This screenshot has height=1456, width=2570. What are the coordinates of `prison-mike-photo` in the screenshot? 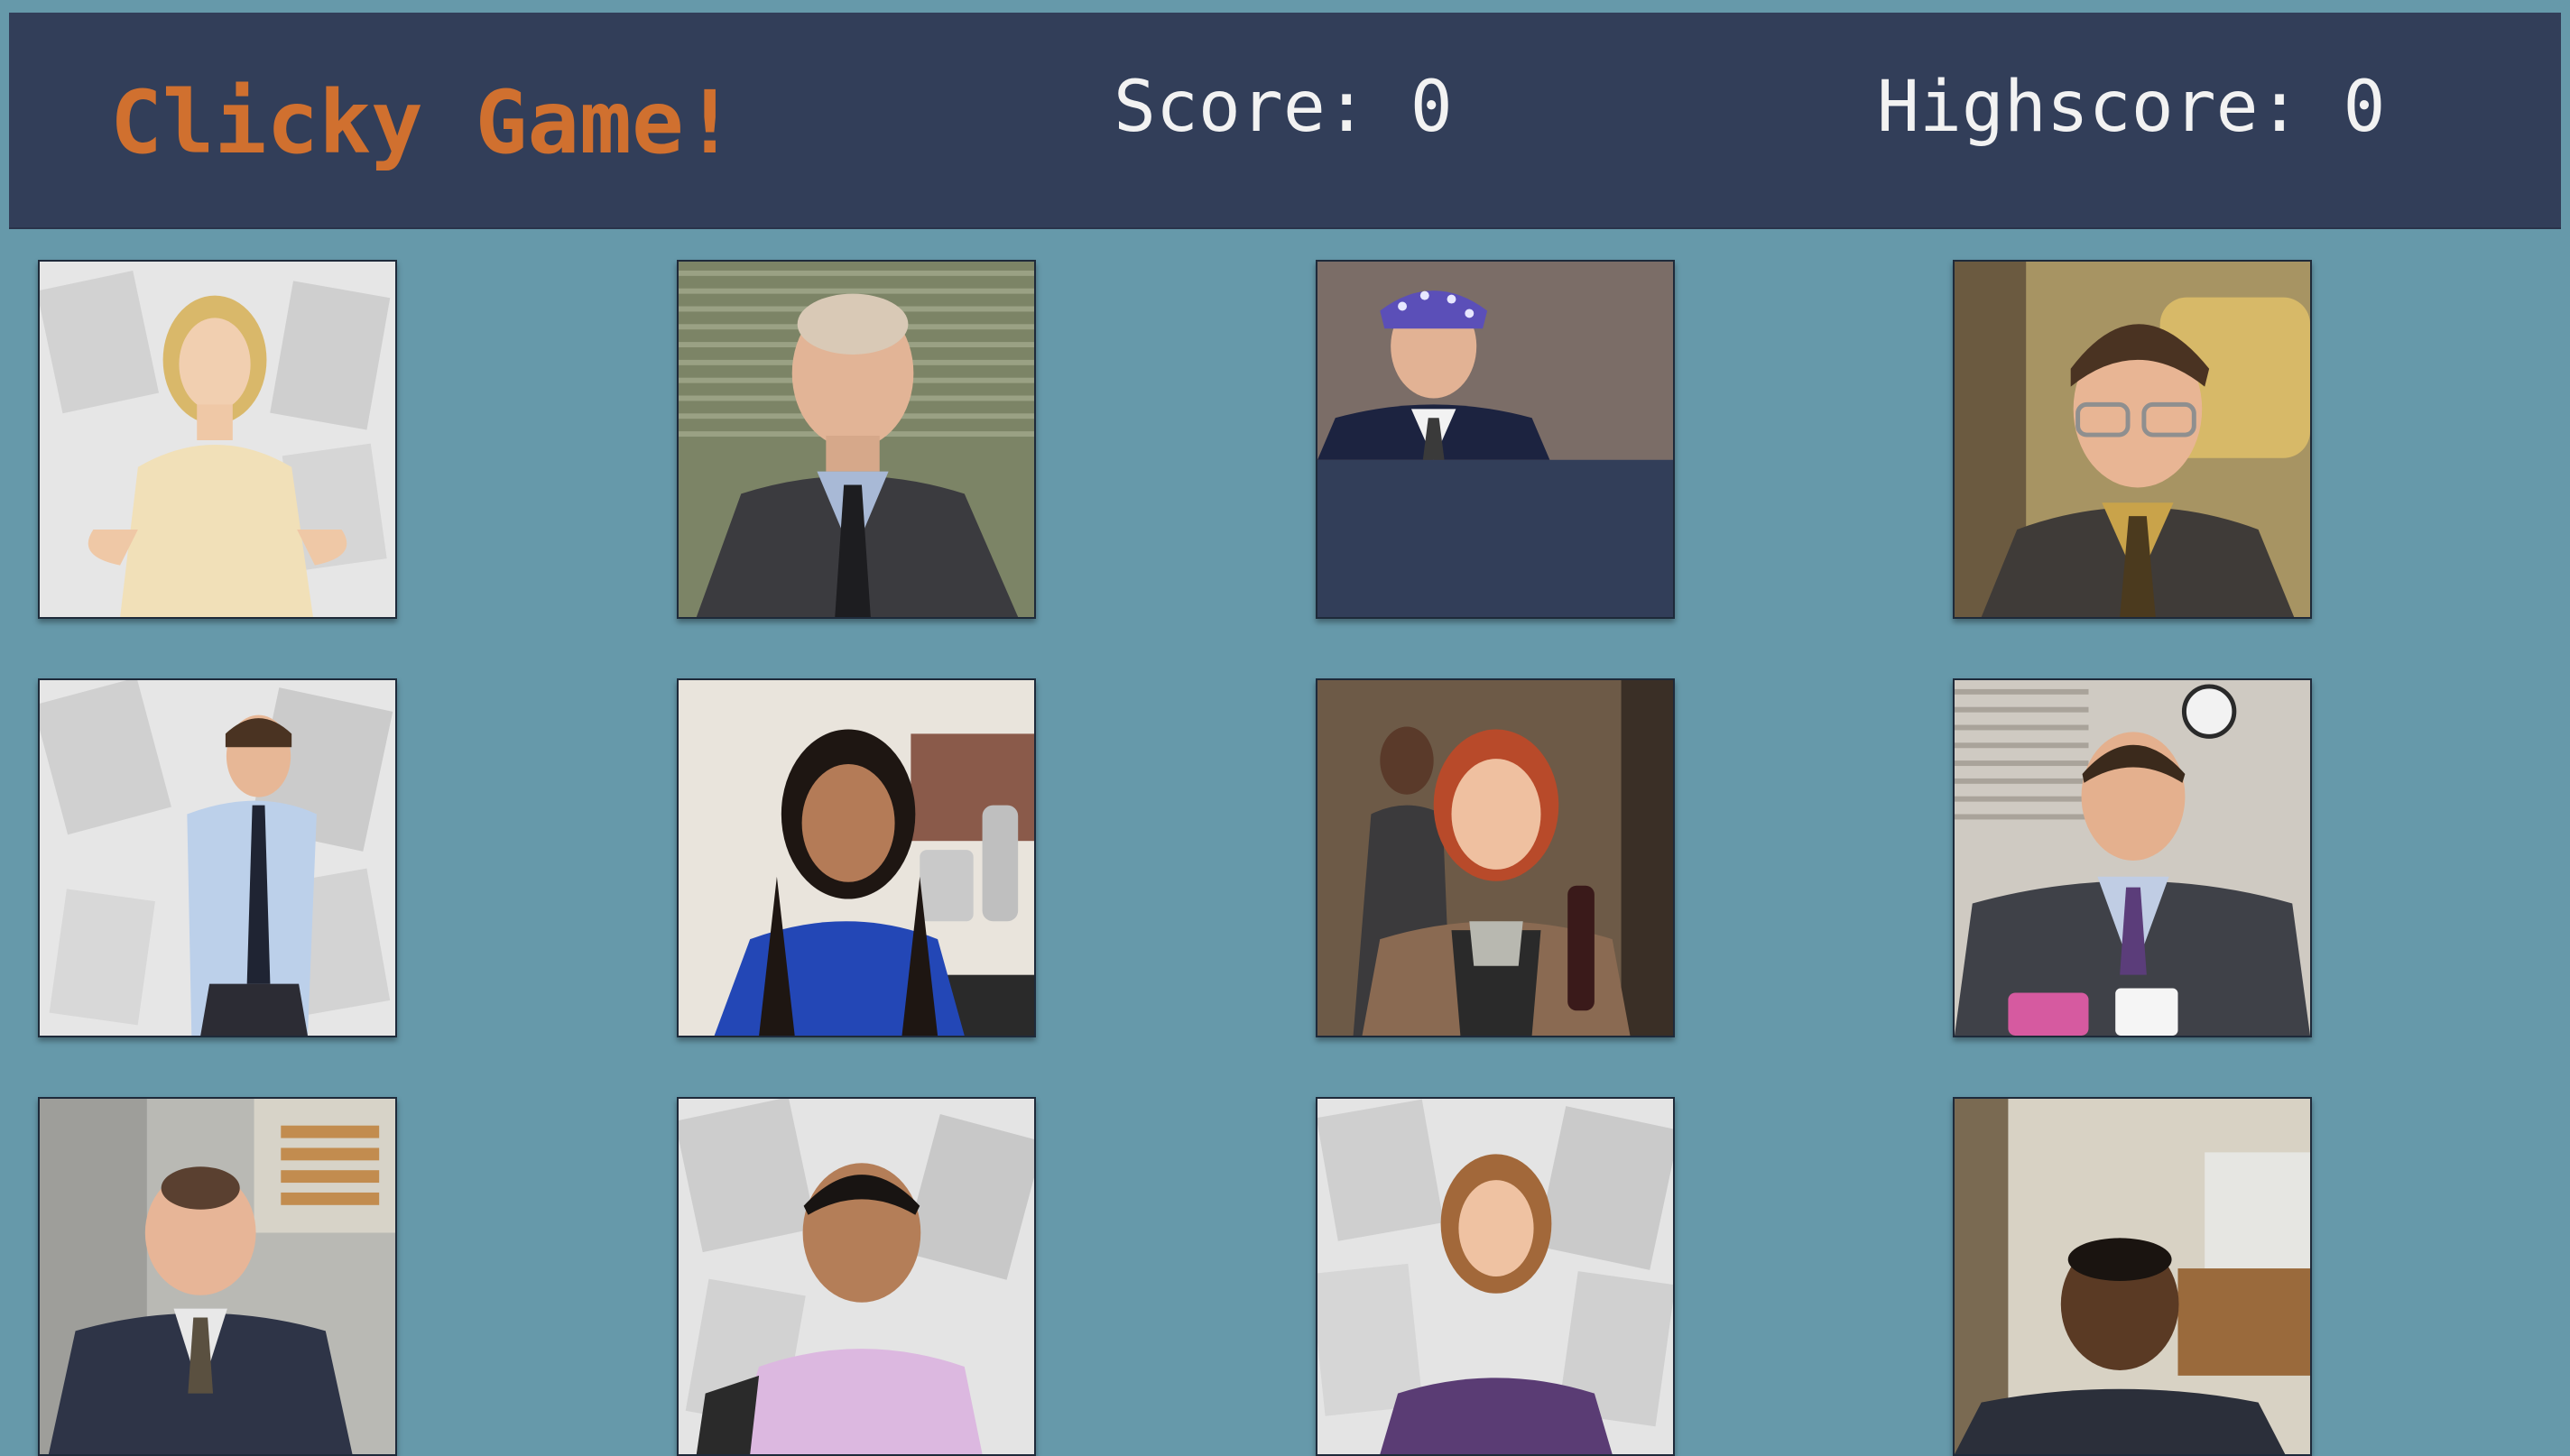 It's located at (1495, 439).